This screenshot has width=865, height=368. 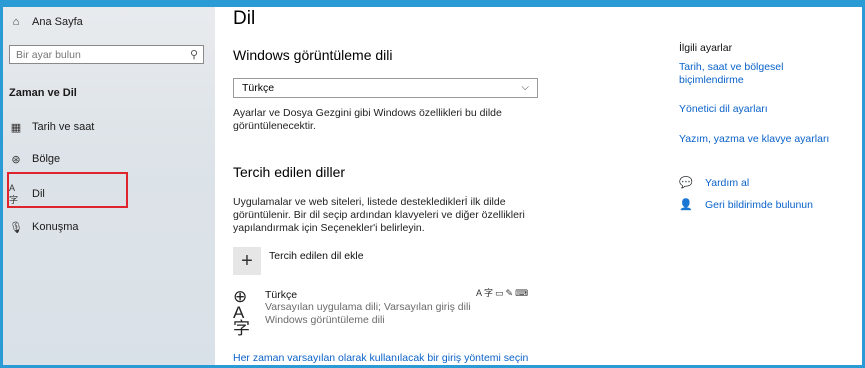 What do you see at coordinates (686, 183) in the screenshot?
I see `help-chat-icon: 💬` at bounding box center [686, 183].